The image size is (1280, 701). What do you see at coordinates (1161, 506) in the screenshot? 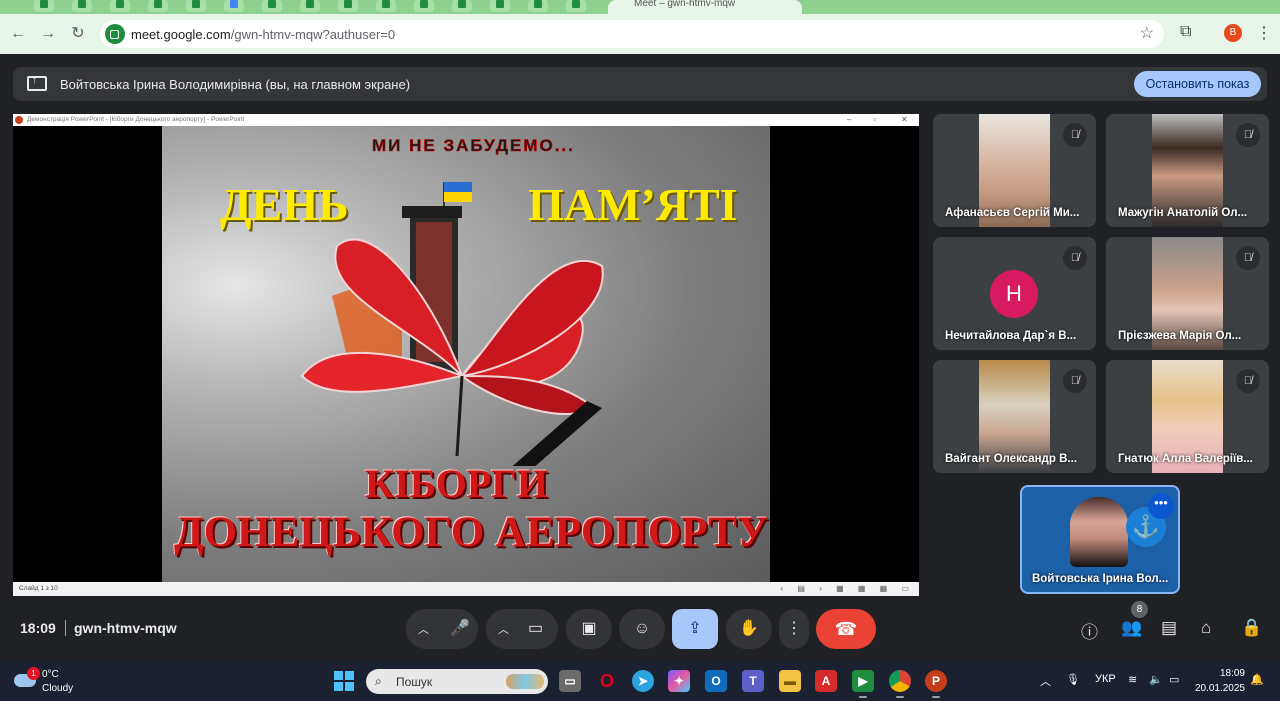
I see `more-options-icon: •••` at bounding box center [1161, 506].